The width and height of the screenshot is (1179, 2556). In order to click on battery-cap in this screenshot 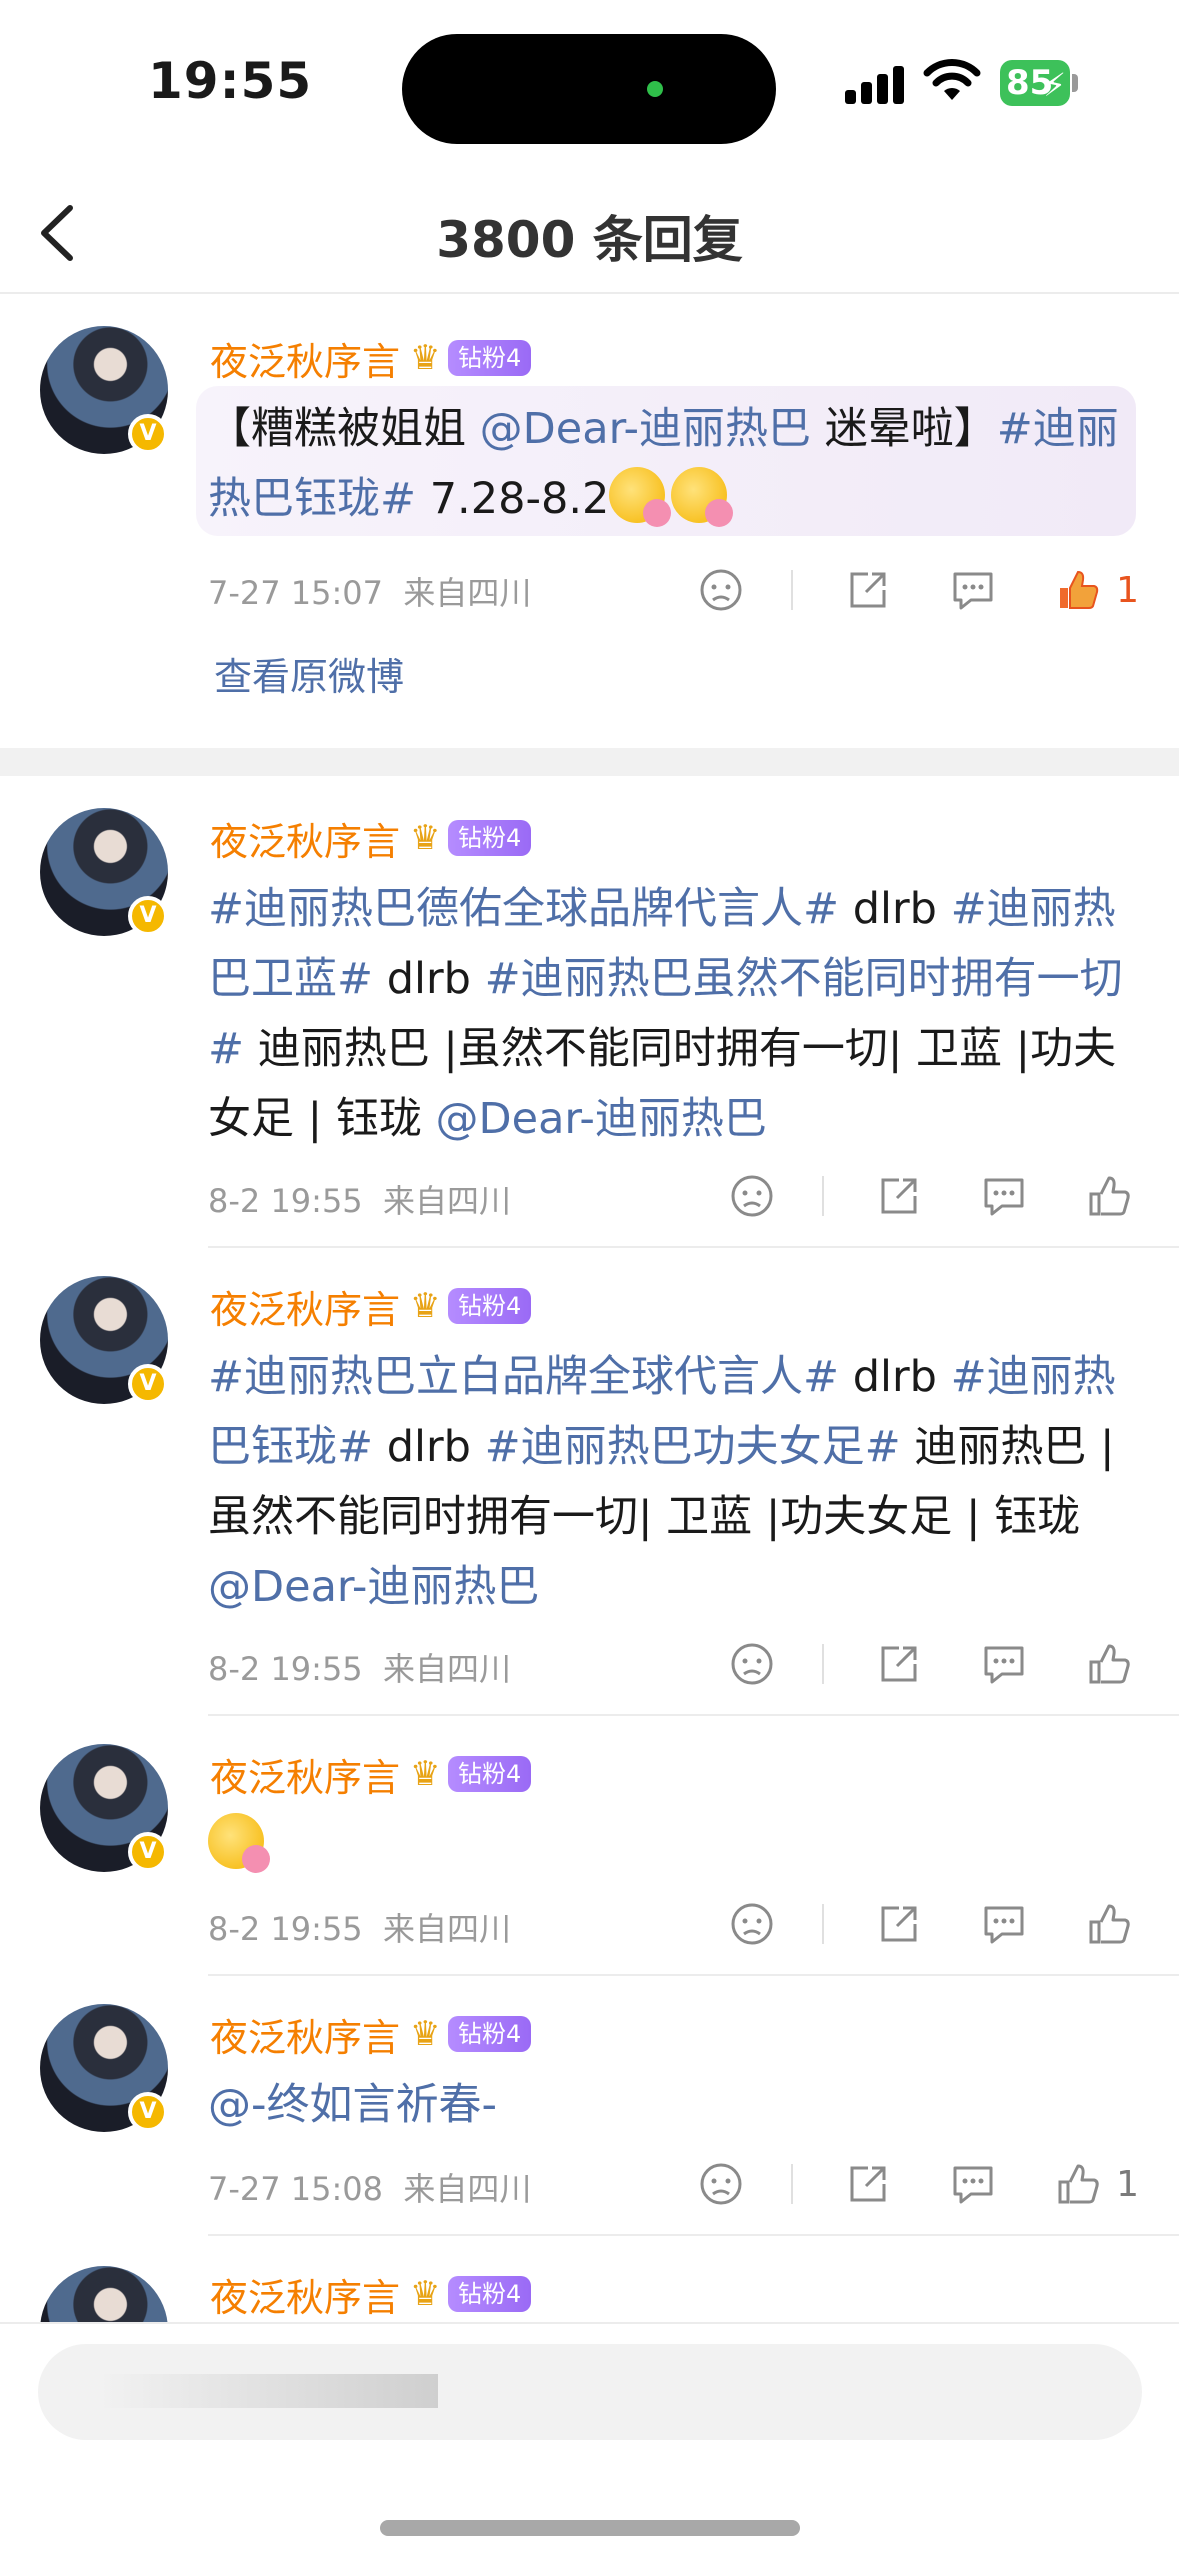, I will do `click(1075, 83)`.